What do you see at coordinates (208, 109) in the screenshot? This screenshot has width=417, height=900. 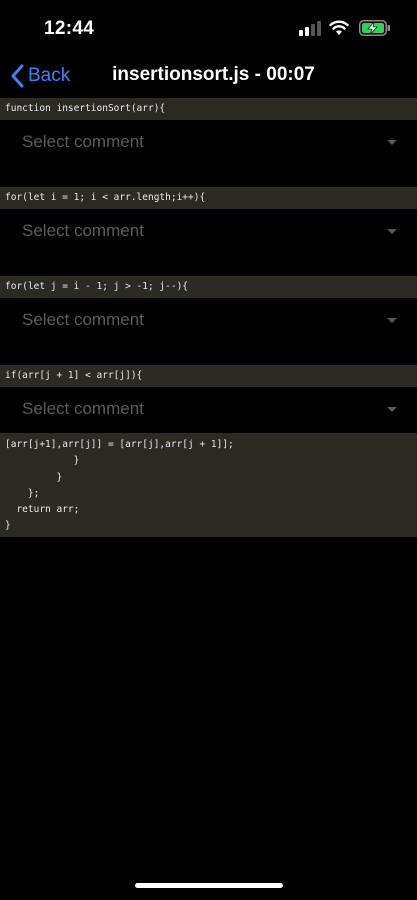 I see `code-line: function insertionSort(arr){` at bounding box center [208, 109].